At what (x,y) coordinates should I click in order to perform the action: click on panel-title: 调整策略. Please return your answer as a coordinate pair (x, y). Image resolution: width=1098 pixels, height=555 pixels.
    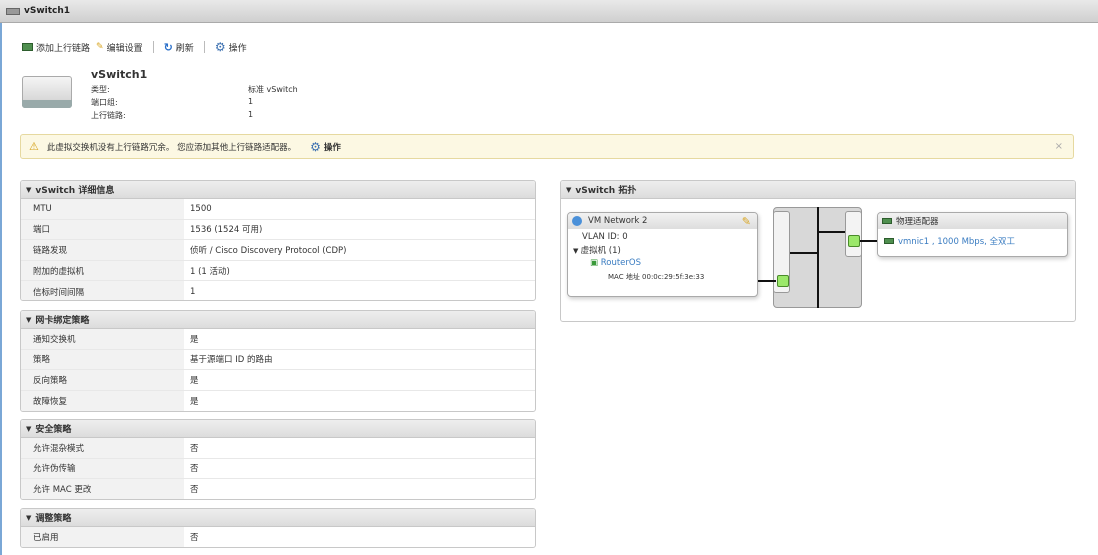
    Looking at the image, I should click on (53, 519).